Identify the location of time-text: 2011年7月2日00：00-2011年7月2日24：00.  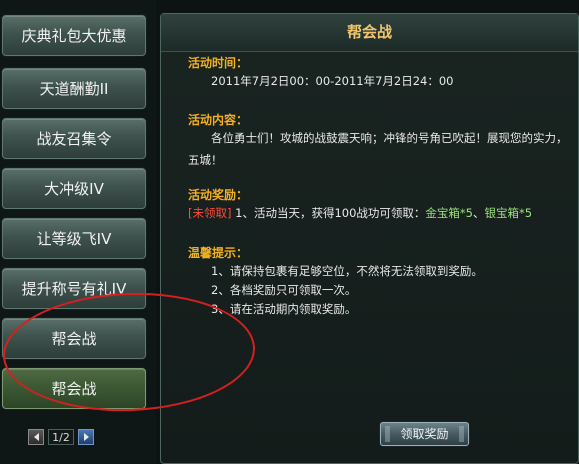
(332, 81).